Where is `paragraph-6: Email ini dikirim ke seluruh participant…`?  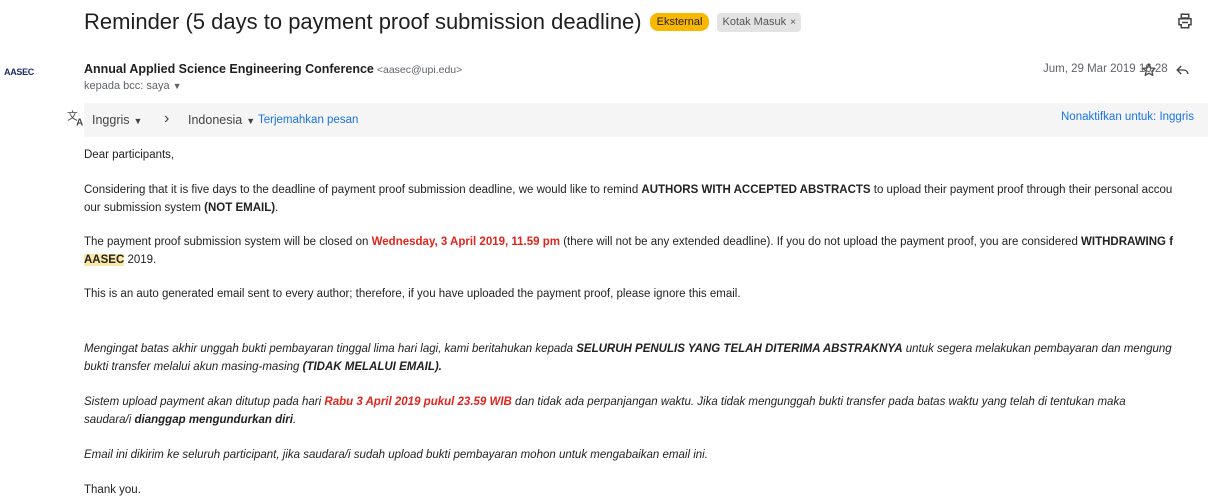
paragraph-6: Email ini dikirim ke seluruh participant… is located at coordinates (396, 455).